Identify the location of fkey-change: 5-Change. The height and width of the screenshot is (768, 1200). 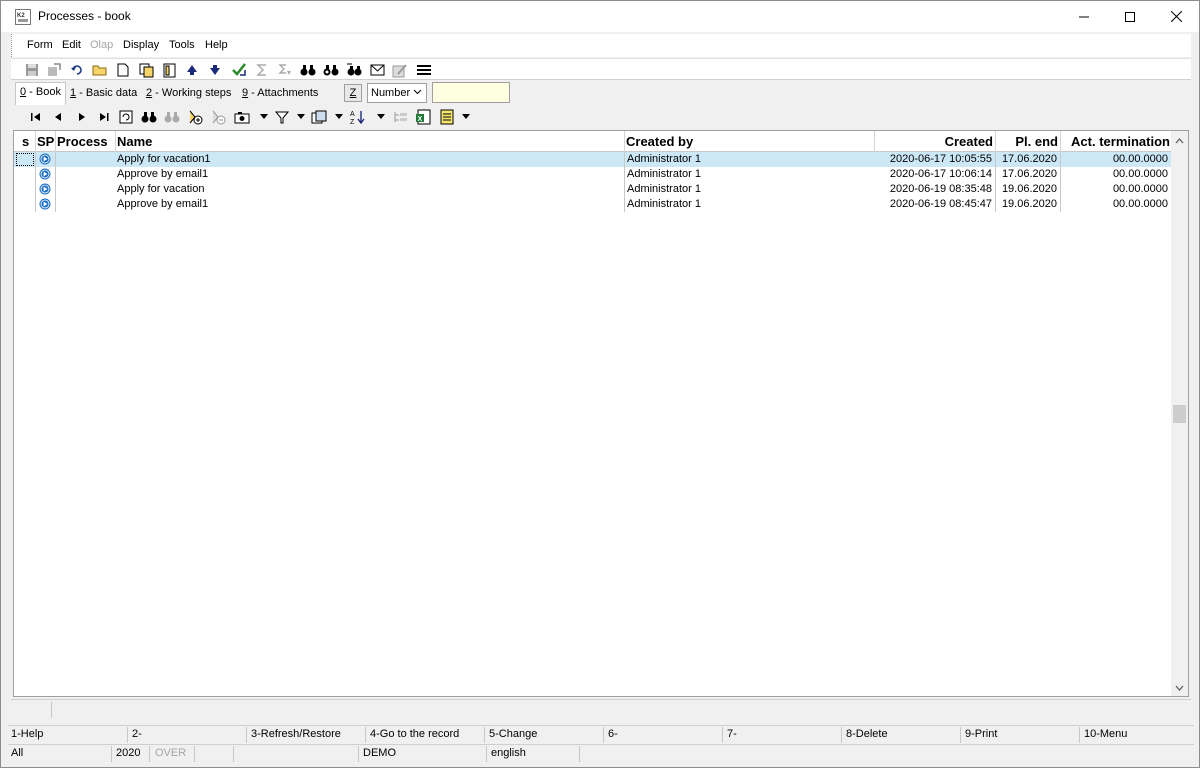
(513, 734).